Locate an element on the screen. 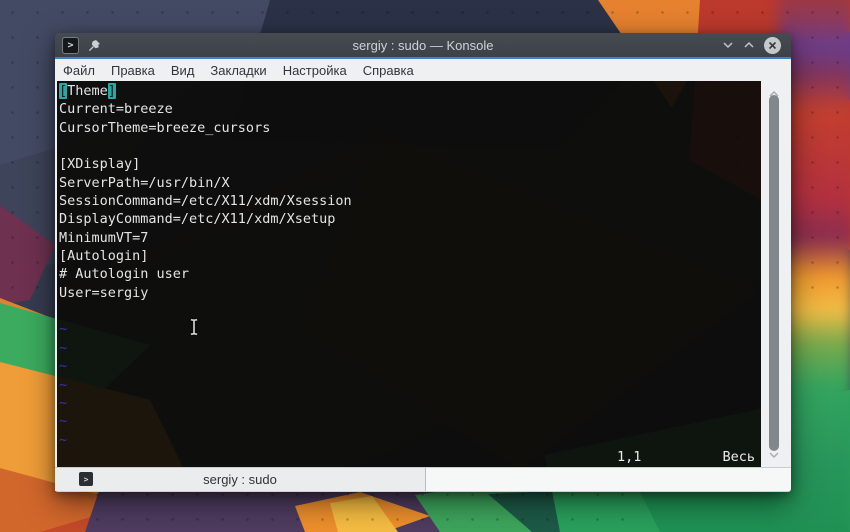 This screenshot has height=532, width=850. terminal-line: User=sergiy is located at coordinates (104, 292).